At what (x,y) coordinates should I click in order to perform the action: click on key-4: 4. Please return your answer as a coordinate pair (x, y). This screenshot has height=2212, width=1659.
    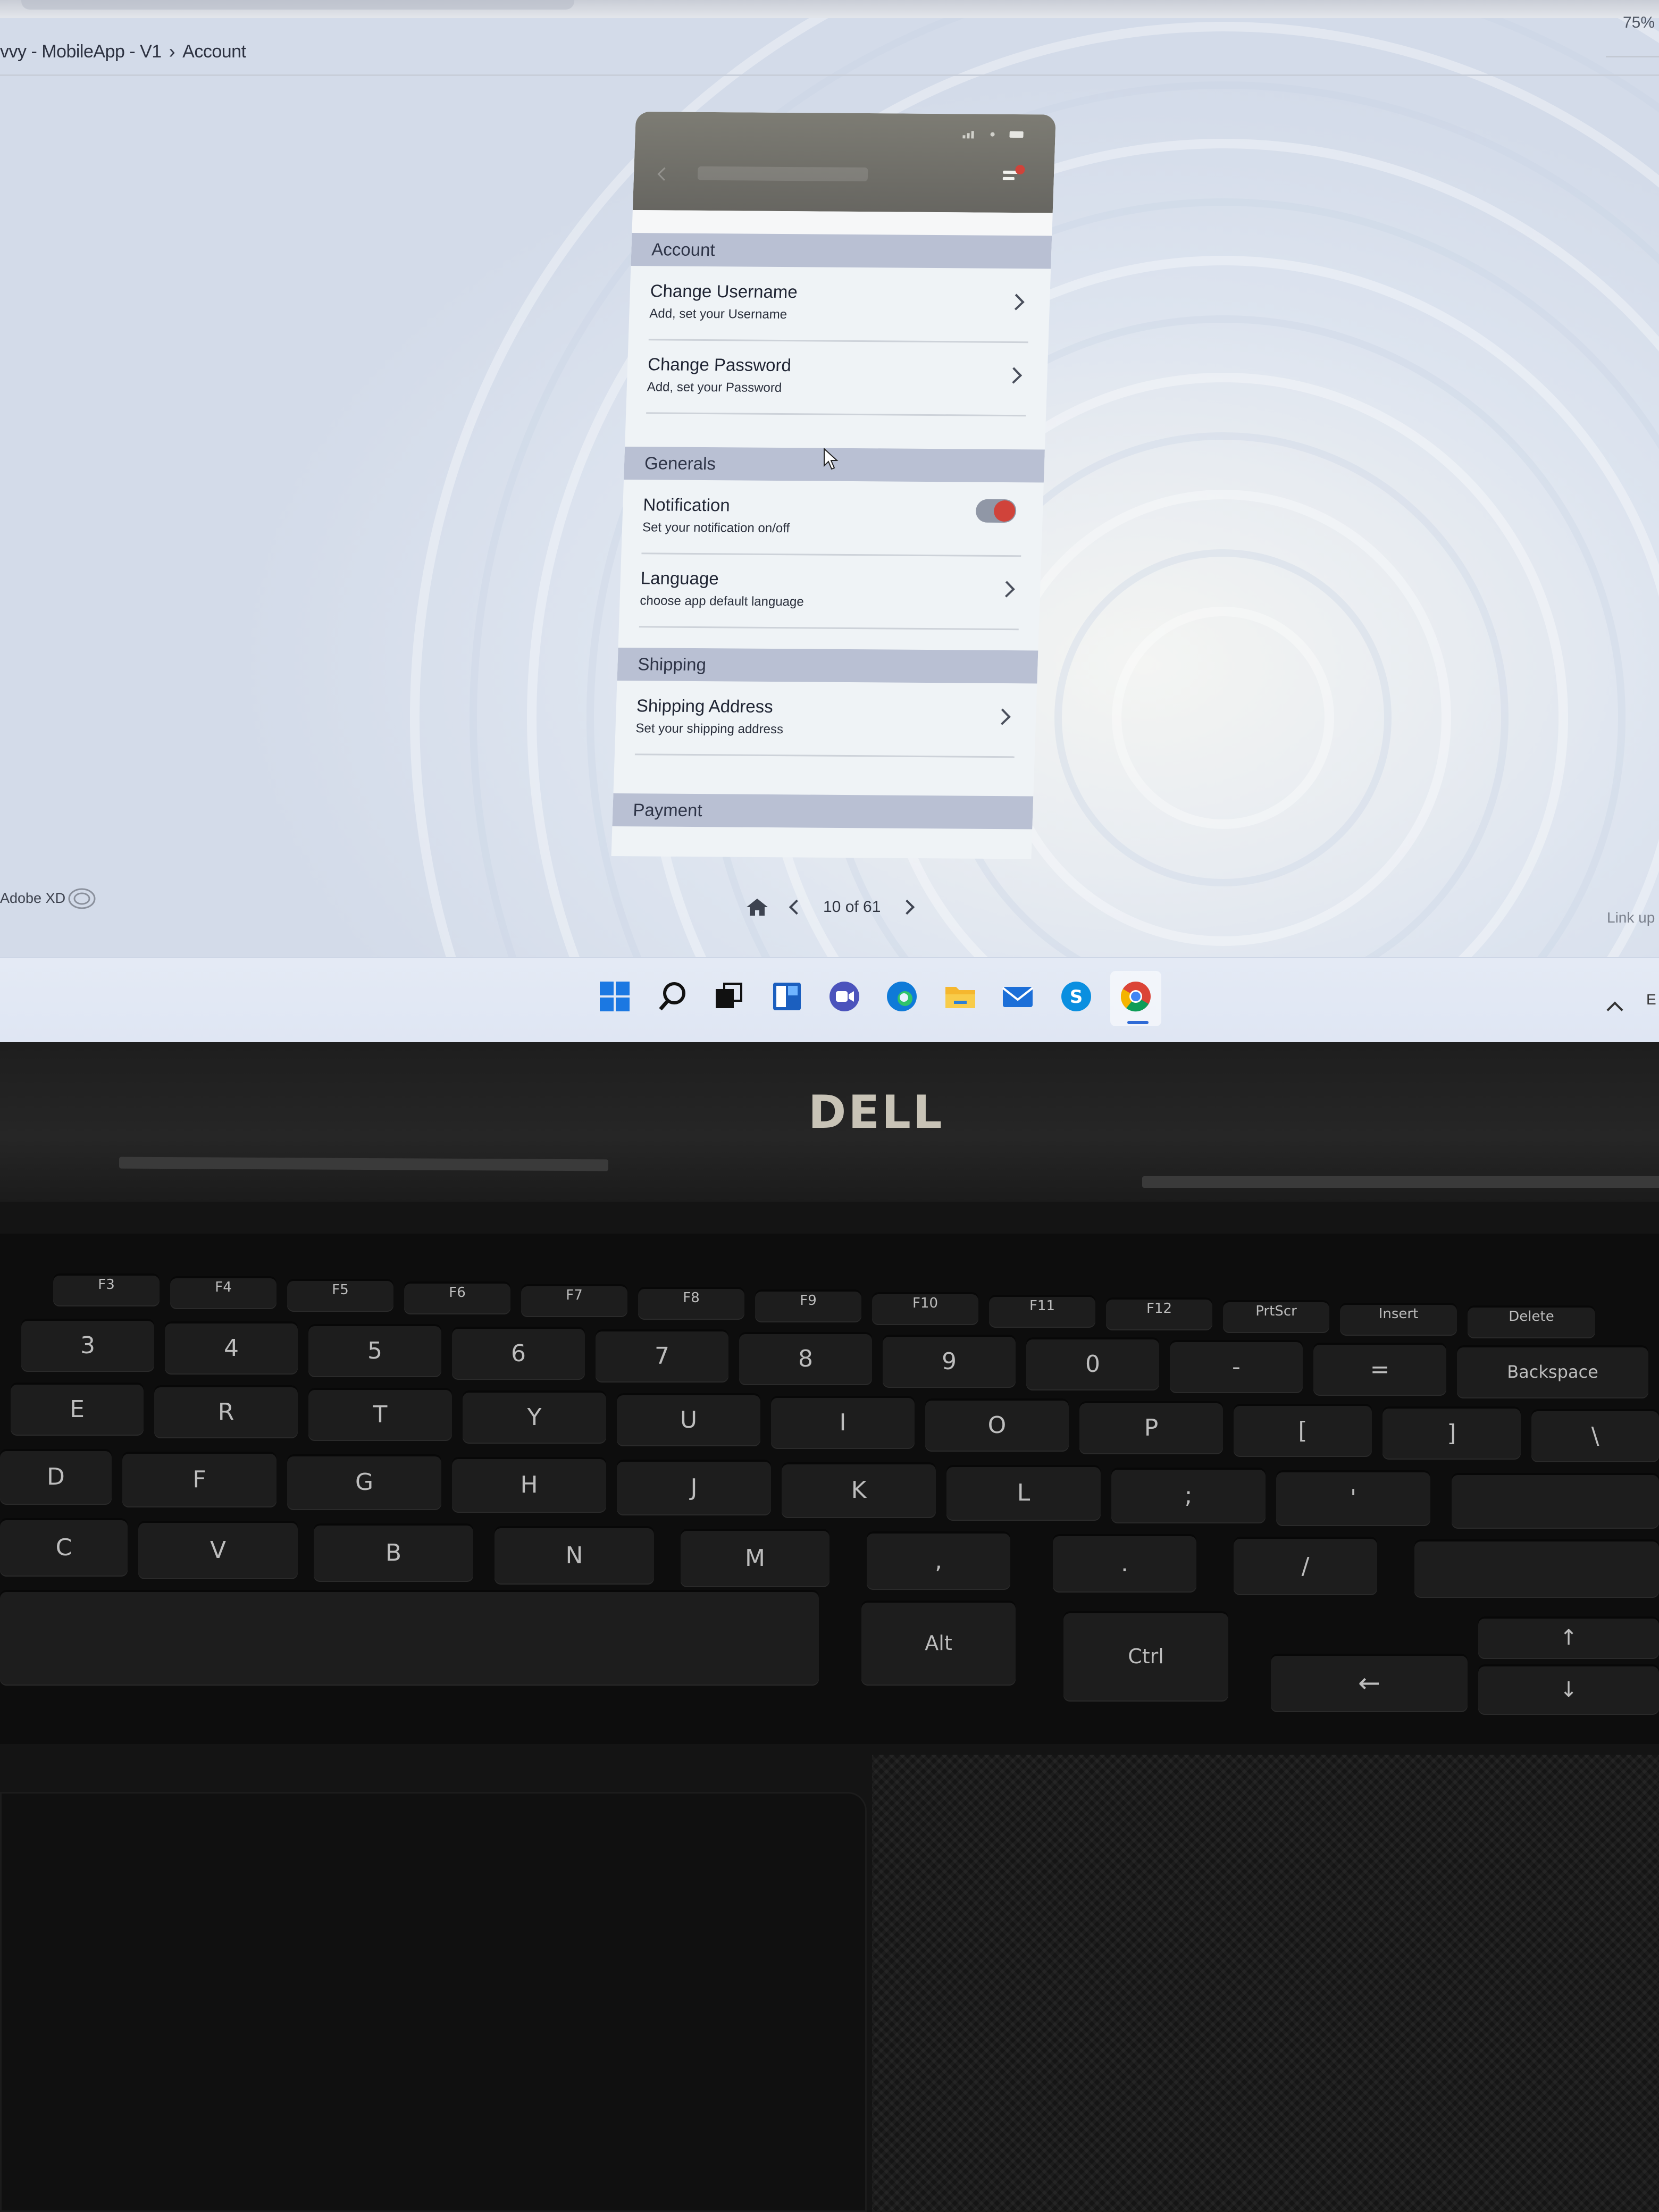
    Looking at the image, I should click on (231, 1348).